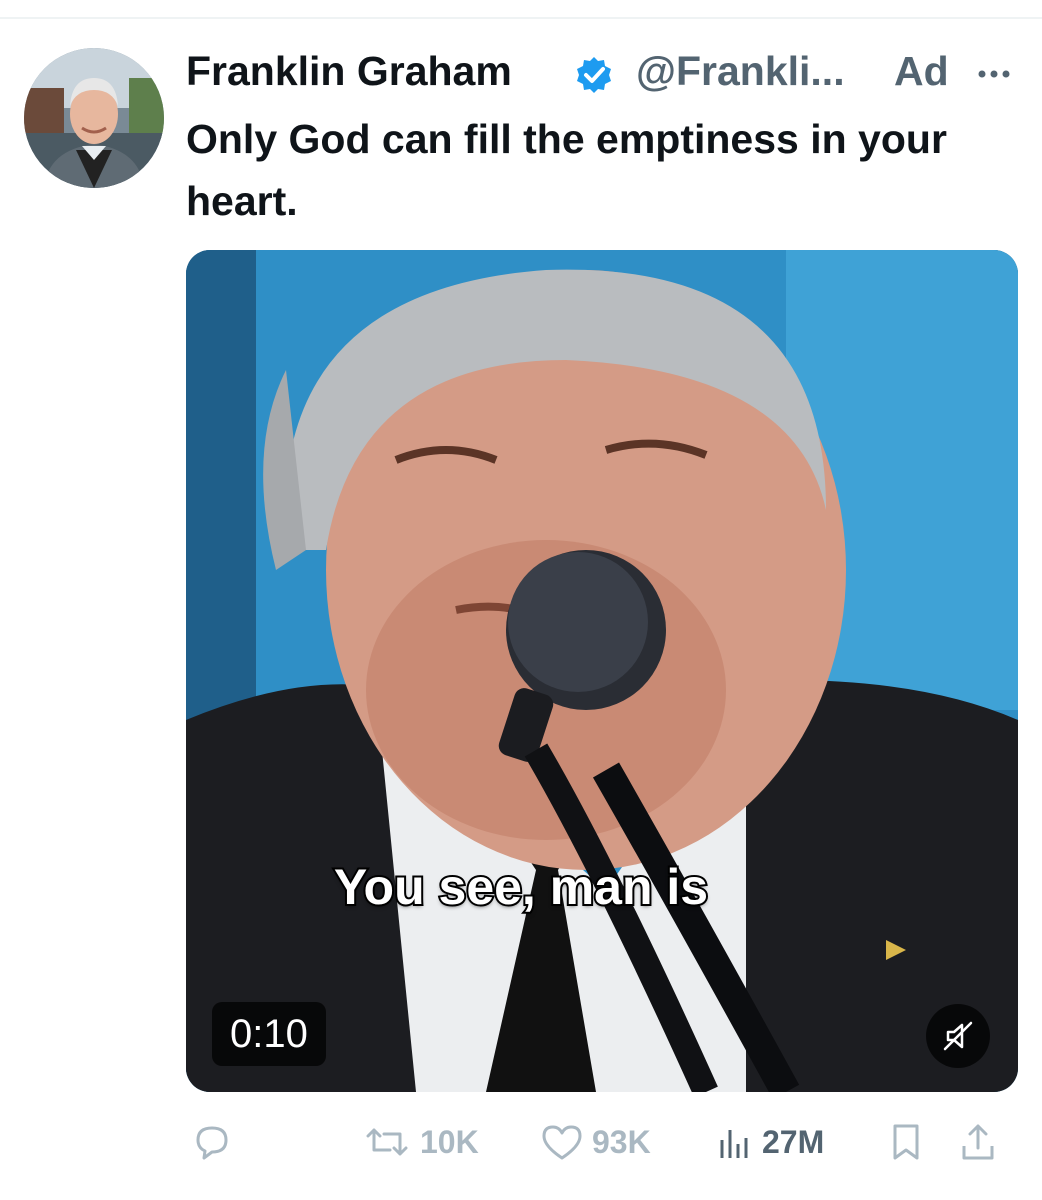  What do you see at coordinates (621, 1141) in the screenshot?
I see `like-count: 93K` at bounding box center [621, 1141].